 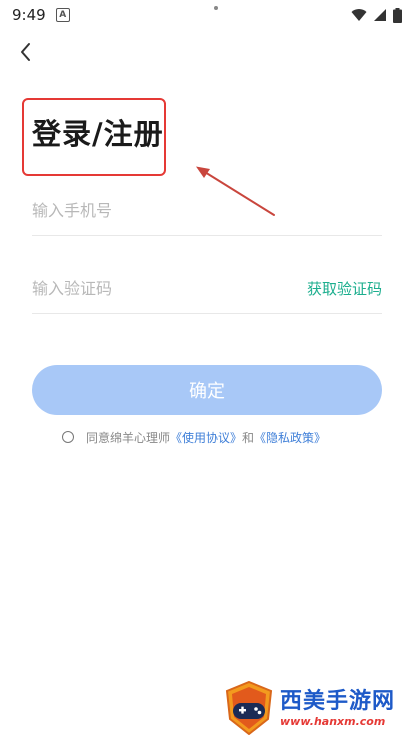 What do you see at coordinates (290, 437) in the screenshot?
I see `privacy-link: 《隐私政策》` at bounding box center [290, 437].